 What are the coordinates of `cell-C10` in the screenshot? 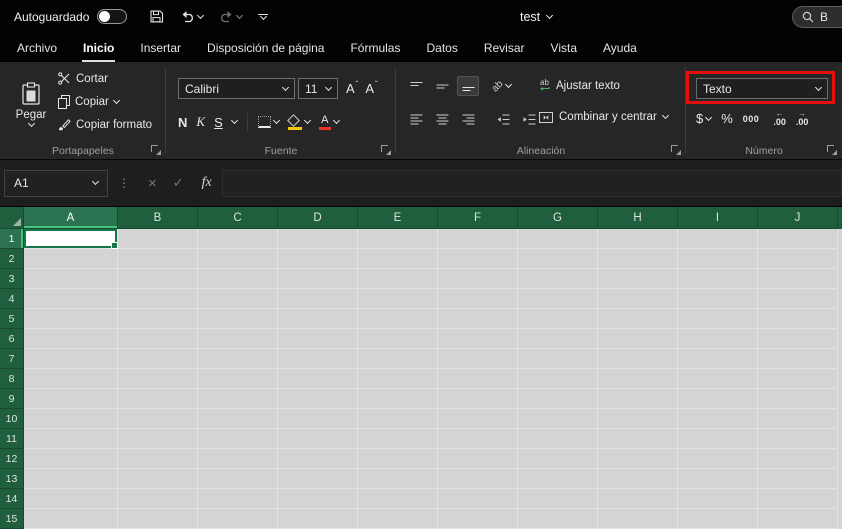 It's located at (238, 419).